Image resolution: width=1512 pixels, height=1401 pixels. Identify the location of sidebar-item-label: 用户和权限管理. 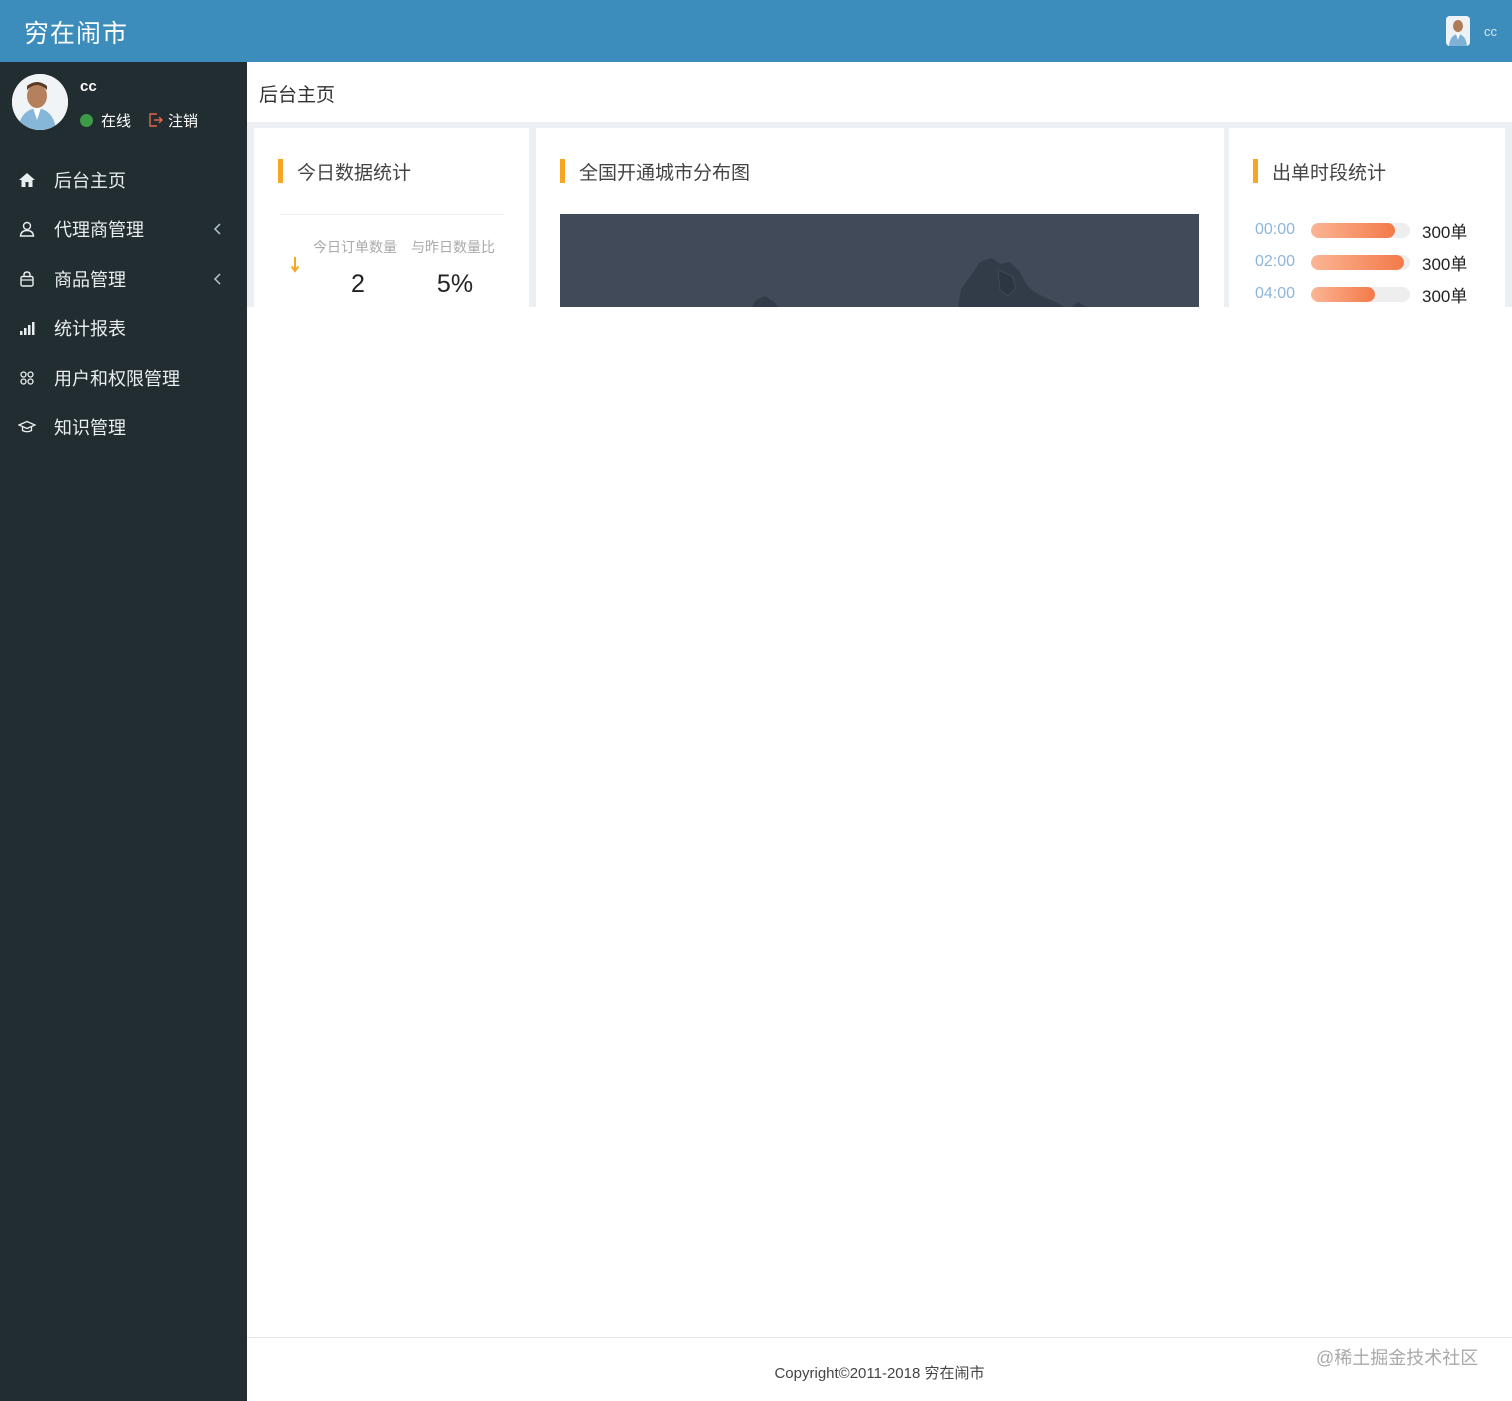
(117, 378).